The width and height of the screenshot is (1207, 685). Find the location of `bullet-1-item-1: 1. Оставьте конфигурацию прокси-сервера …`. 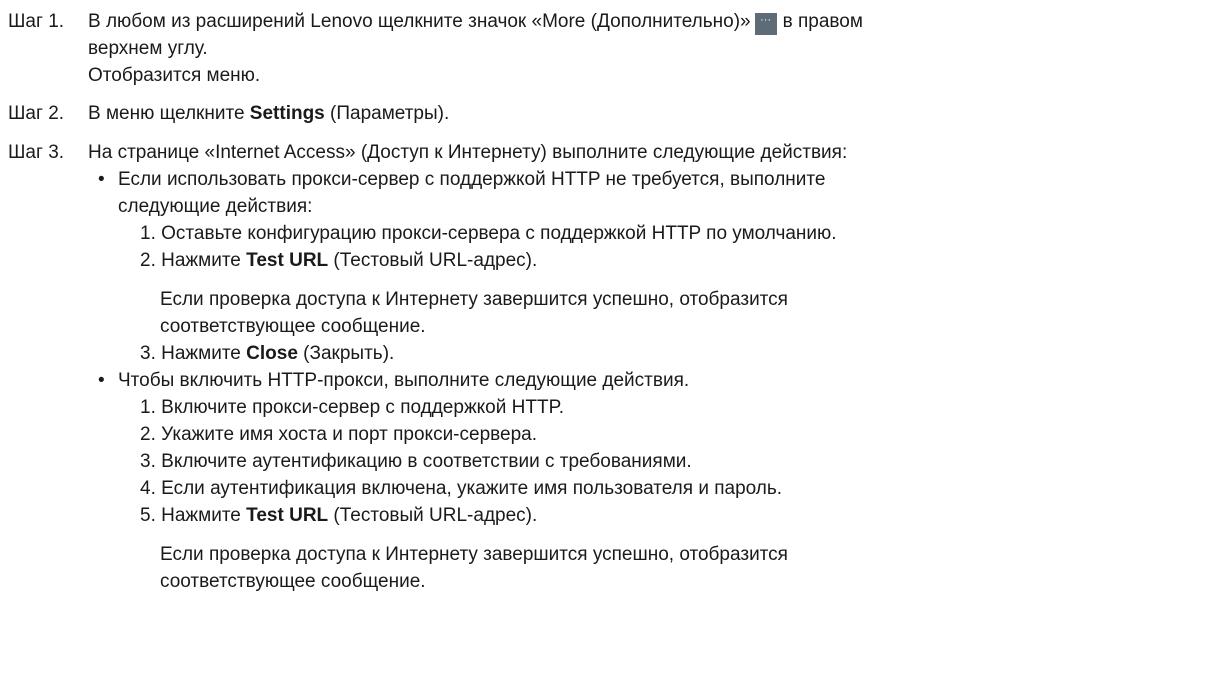

bullet-1-item-1: 1. Оставьте конфигурацию прокси-сервера … is located at coordinates (488, 234).